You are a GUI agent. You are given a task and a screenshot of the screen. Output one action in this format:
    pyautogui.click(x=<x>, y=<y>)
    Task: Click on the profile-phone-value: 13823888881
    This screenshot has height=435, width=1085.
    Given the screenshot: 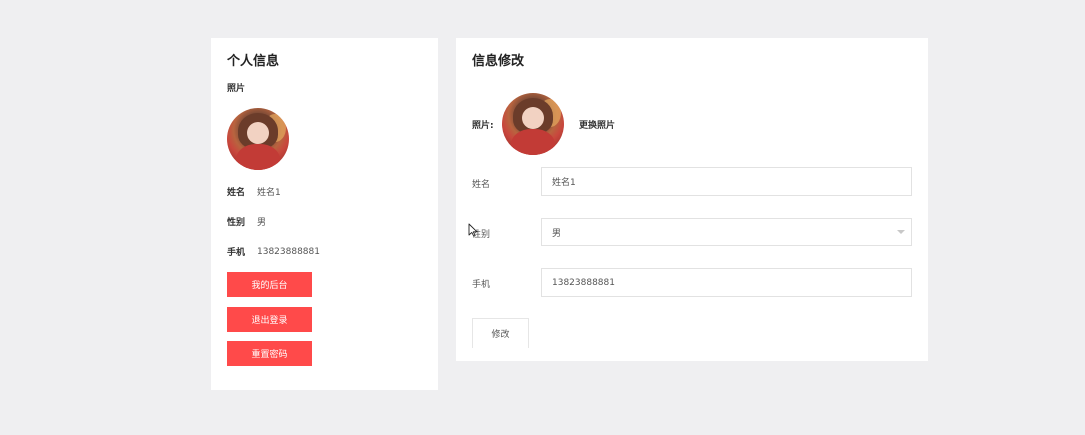 What is the action you would take?
    pyautogui.click(x=288, y=251)
    